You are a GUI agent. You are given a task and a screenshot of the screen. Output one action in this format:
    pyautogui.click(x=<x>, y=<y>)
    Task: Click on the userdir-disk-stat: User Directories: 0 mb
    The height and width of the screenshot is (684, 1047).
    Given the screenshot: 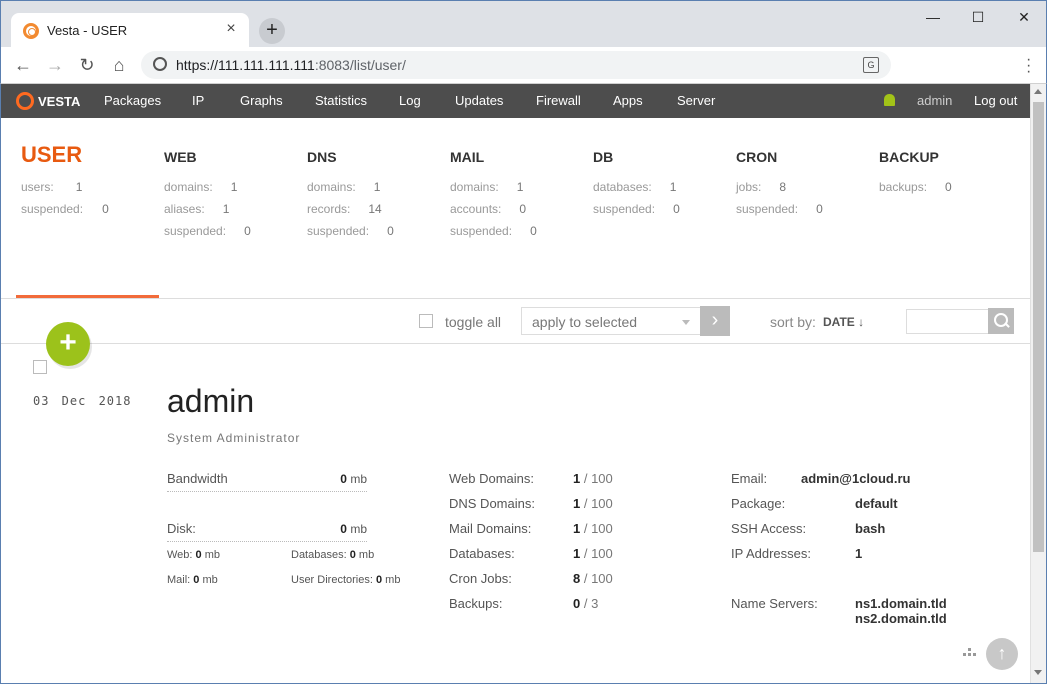 What is the action you would take?
    pyautogui.click(x=346, y=580)
    